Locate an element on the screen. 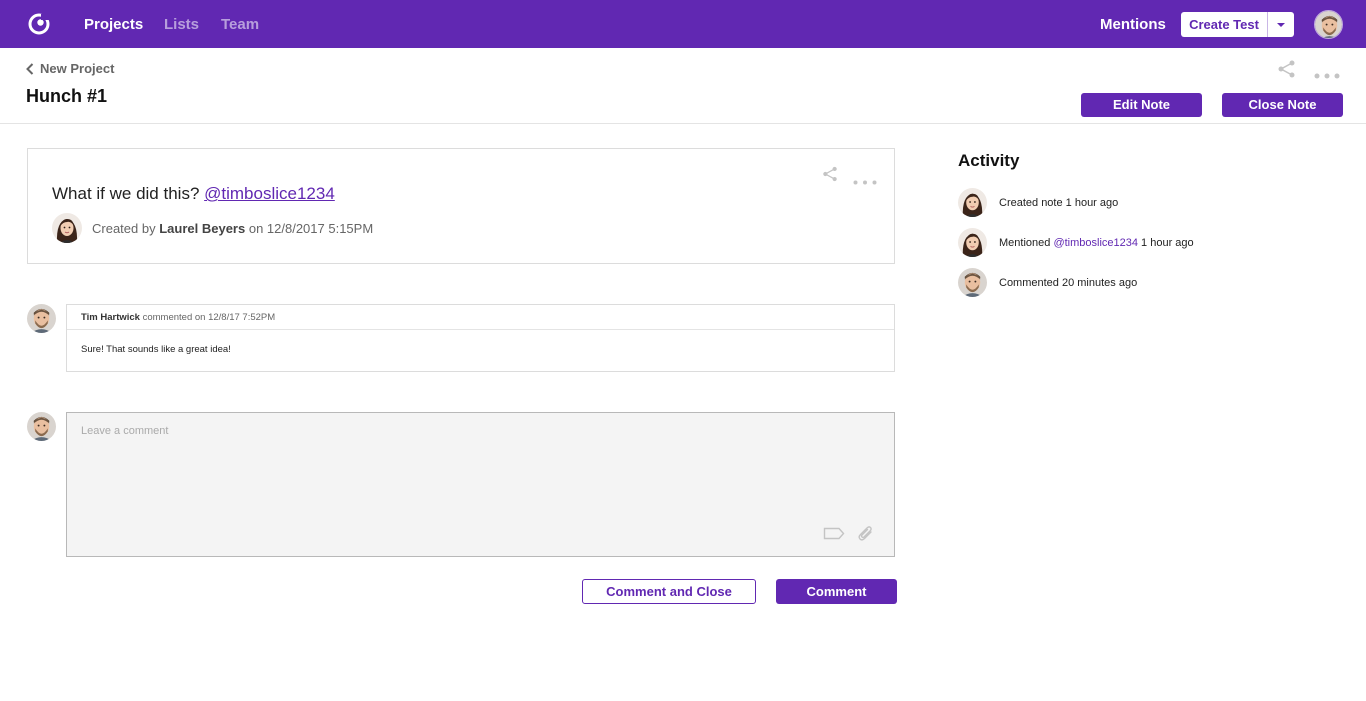  activity-text: Commented 20 minutes ago is located at coordinates (1068, 282).